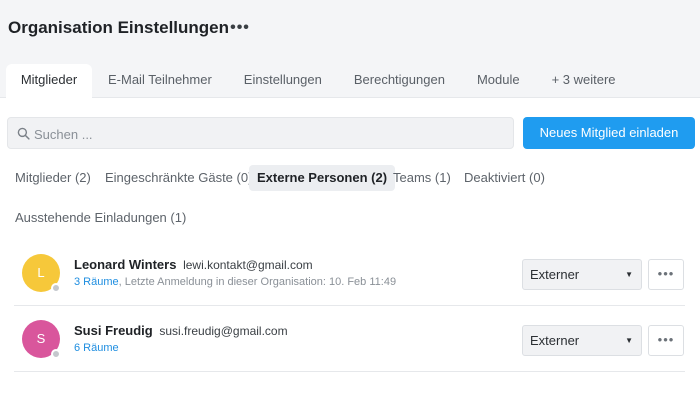 This screenshot has height=400, width=700. I want to click on filter-ausstehende-einladungen: Ausstehende Einladungen (1), so click(100, 218).